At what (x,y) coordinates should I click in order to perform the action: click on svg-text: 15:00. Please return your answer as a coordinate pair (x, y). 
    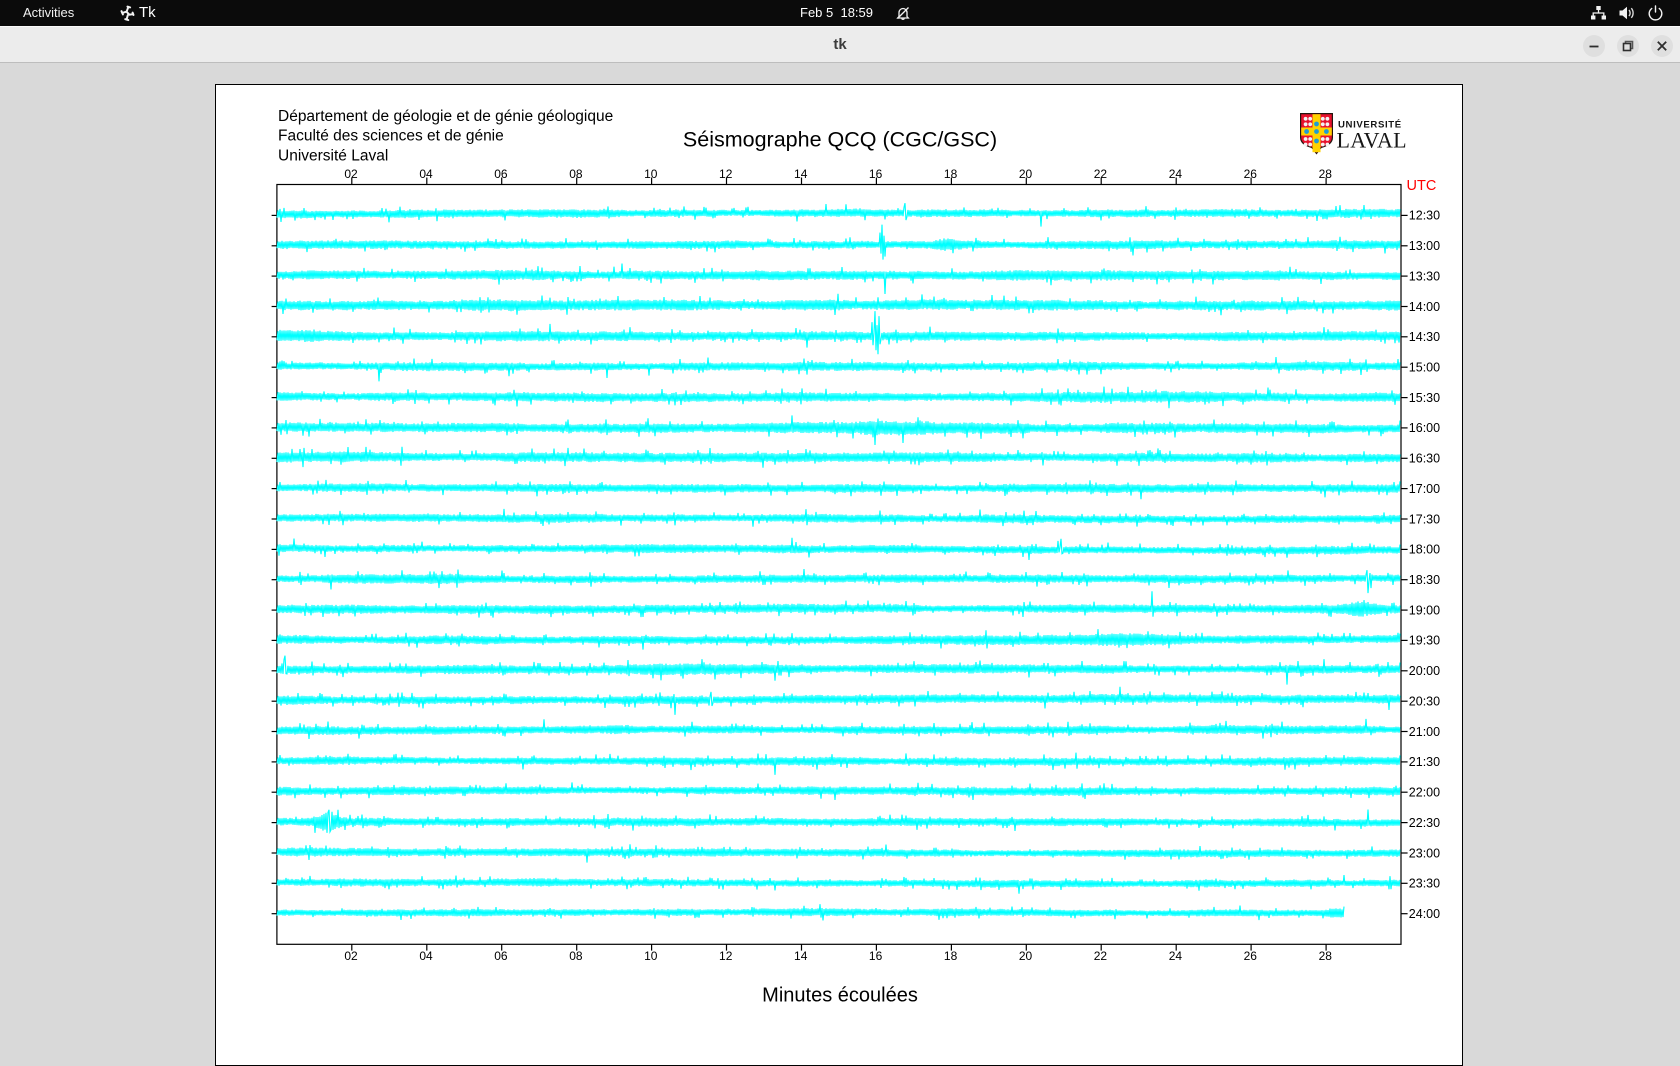
    Looking at the image, I should click on (1424, 368).